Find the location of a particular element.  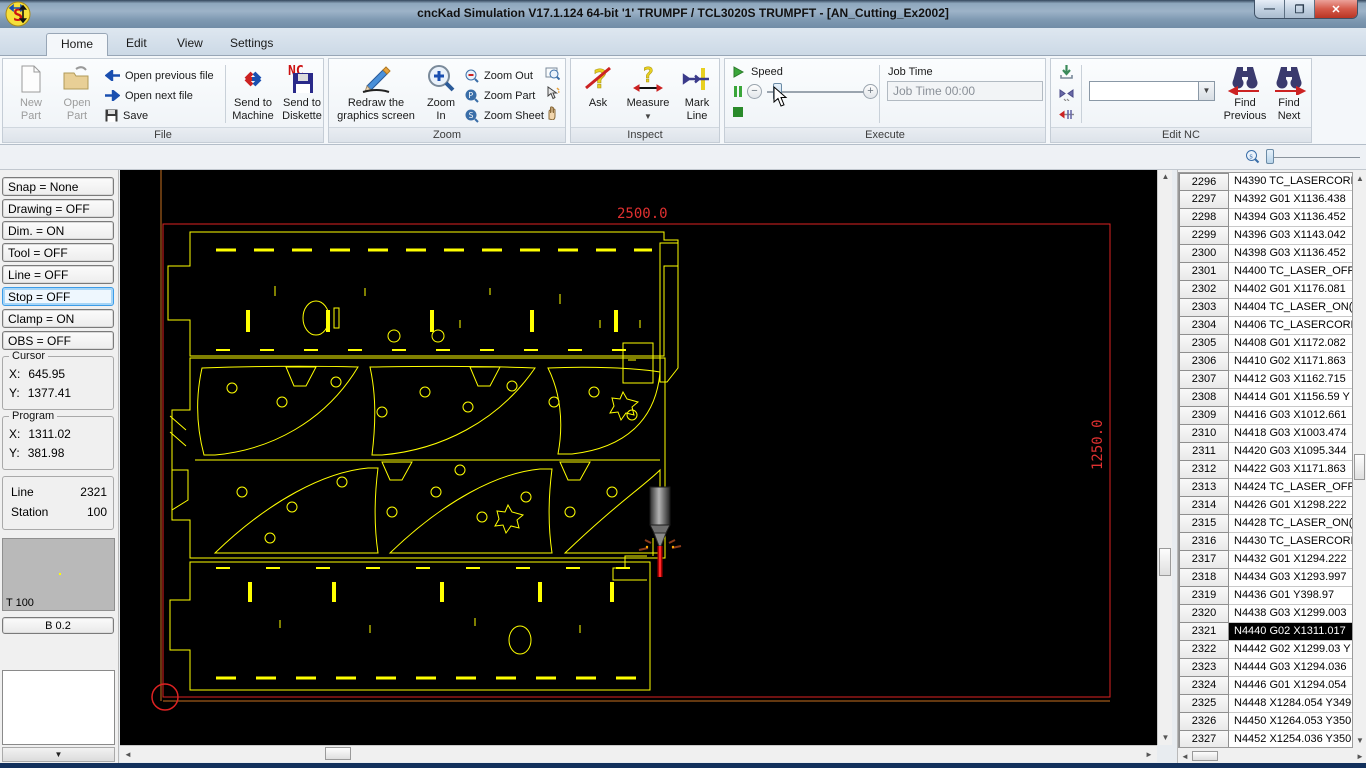

nc-row: 2303 N4404 TC_LASER_ON( is located at coordinates (1265, 308).